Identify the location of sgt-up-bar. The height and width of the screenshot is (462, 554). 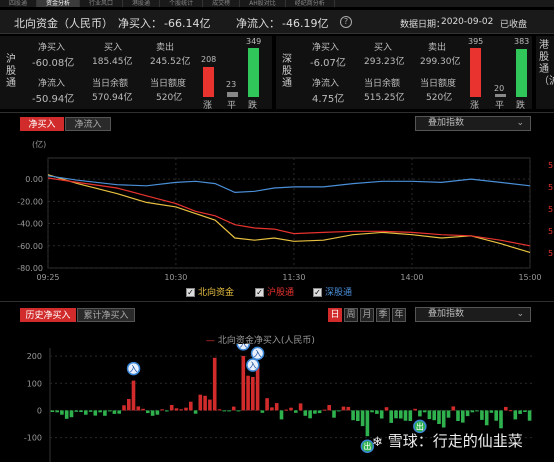
(475, 72).